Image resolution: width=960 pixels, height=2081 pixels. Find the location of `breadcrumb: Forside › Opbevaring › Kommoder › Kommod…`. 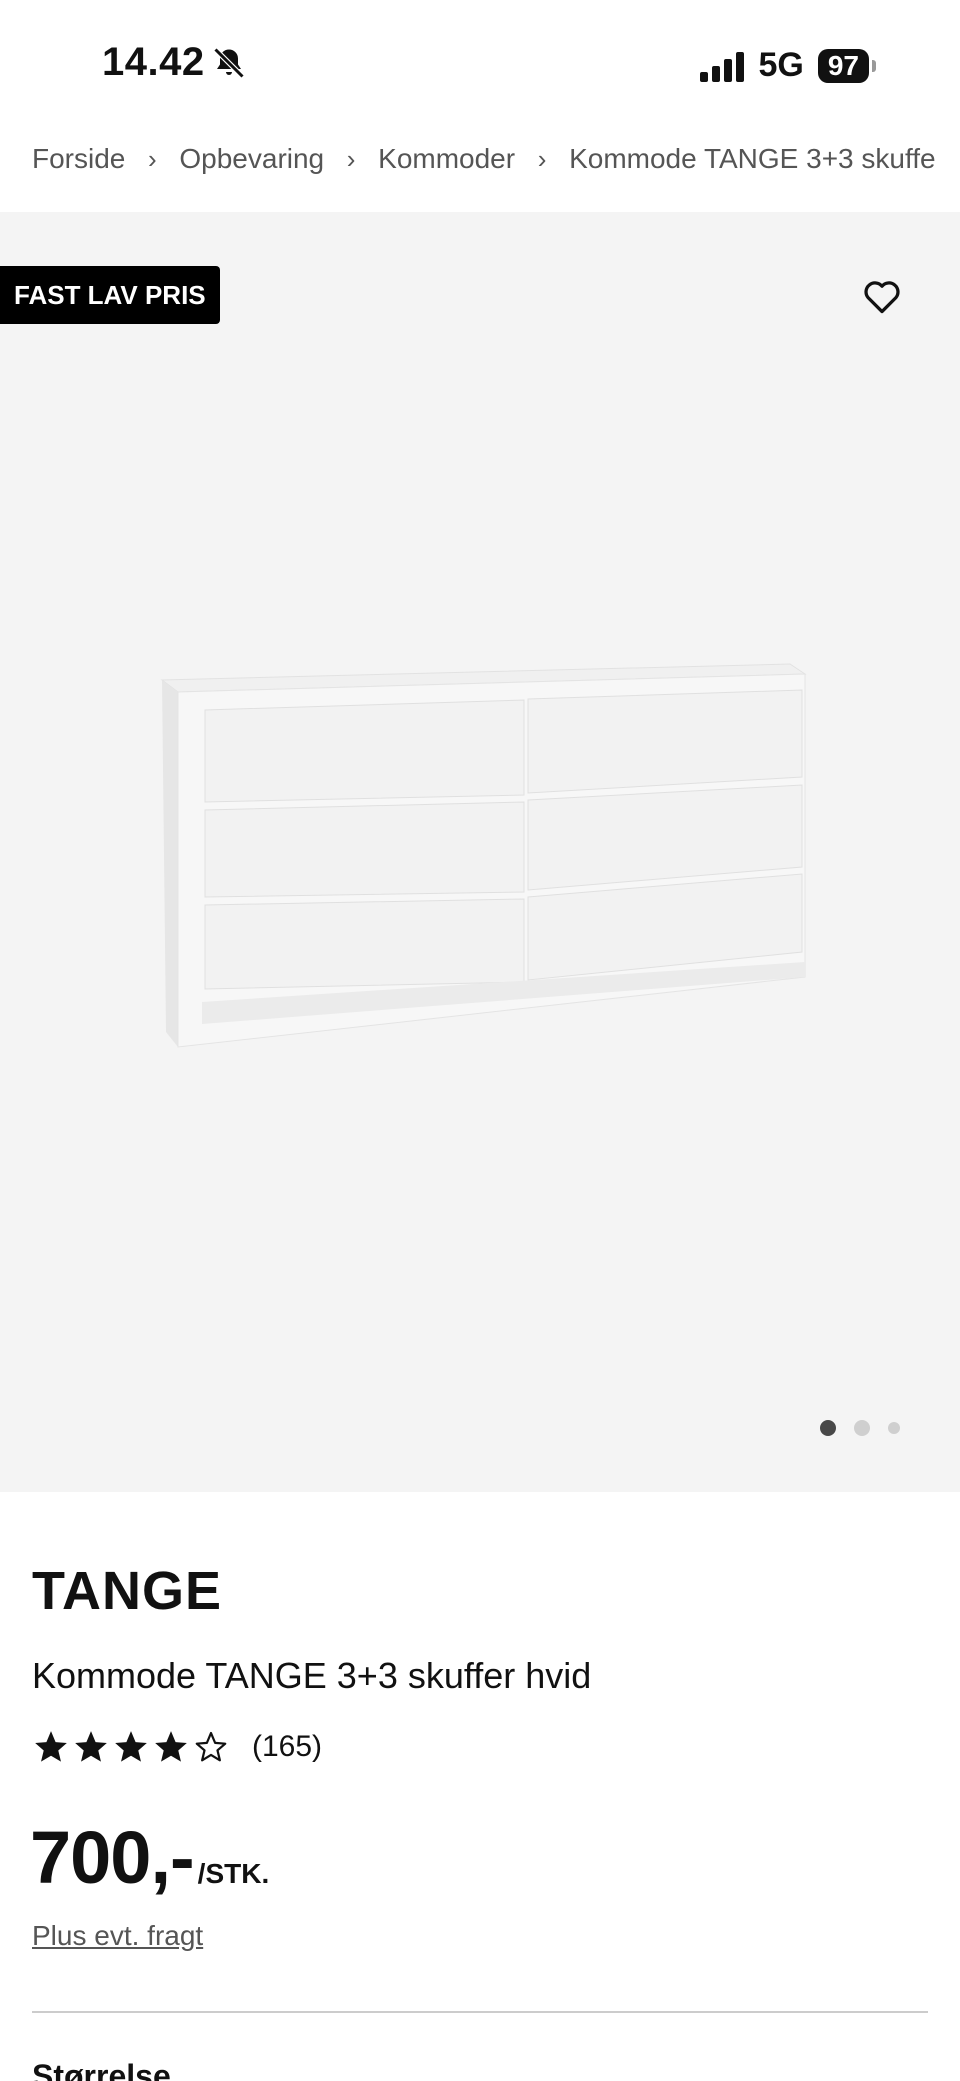

breadcrumb: Forside › Opbevaring › Kommoder › Kommod… is located at coordinates (492, 159).